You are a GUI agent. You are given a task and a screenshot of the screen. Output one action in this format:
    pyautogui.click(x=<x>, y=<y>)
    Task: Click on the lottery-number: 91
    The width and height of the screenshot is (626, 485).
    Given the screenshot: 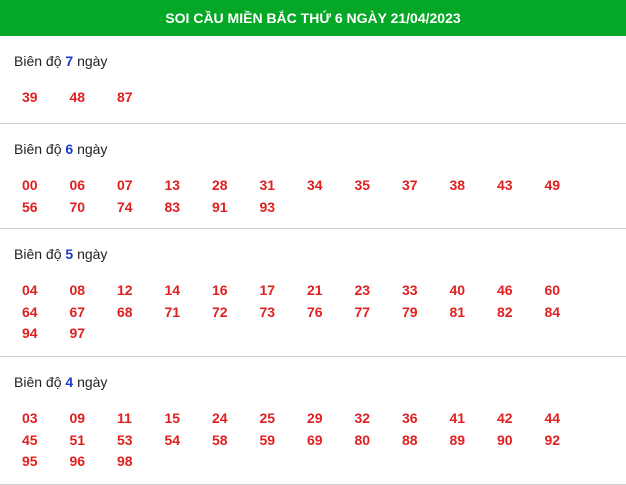 What is the action you would take?
    pyautogui.click(x=220, y=206)
    